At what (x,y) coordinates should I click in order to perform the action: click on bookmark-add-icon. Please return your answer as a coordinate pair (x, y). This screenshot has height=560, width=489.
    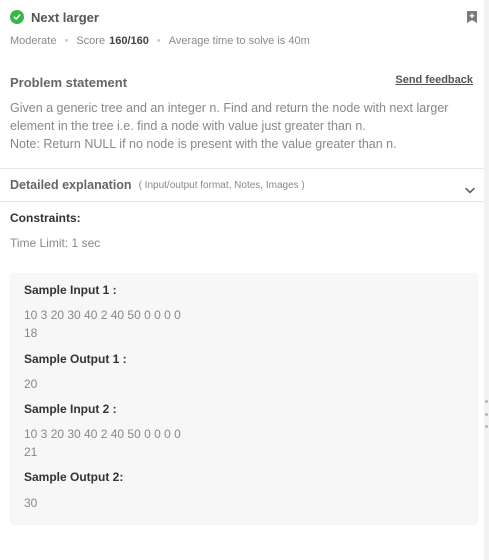
    Looking at the image, I should click on (472, 17).